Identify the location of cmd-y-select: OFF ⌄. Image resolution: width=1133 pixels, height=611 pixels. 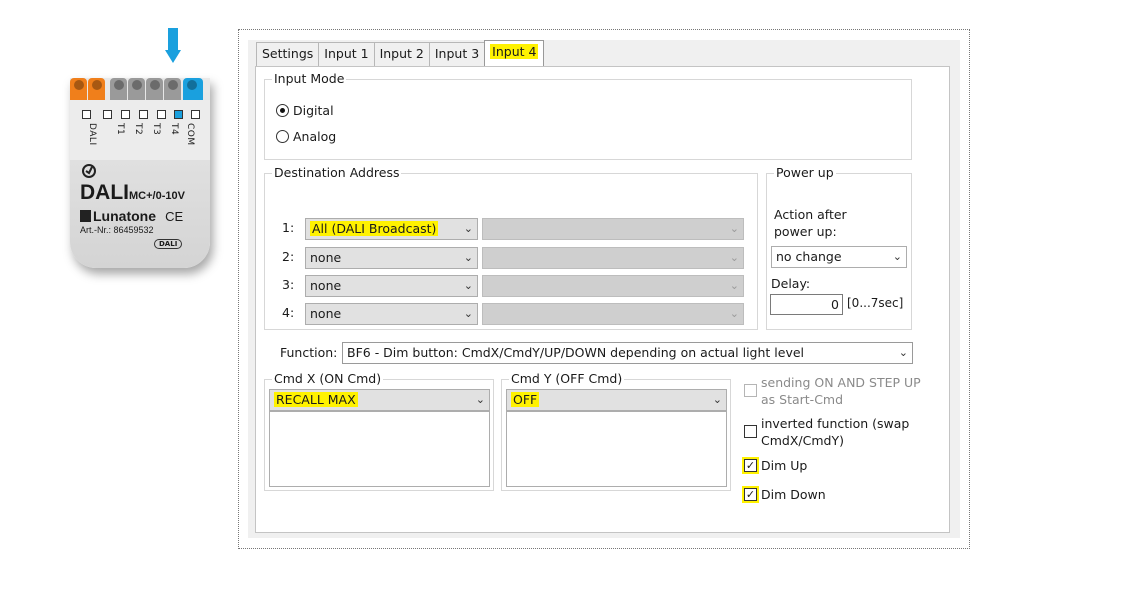
(616, 400).